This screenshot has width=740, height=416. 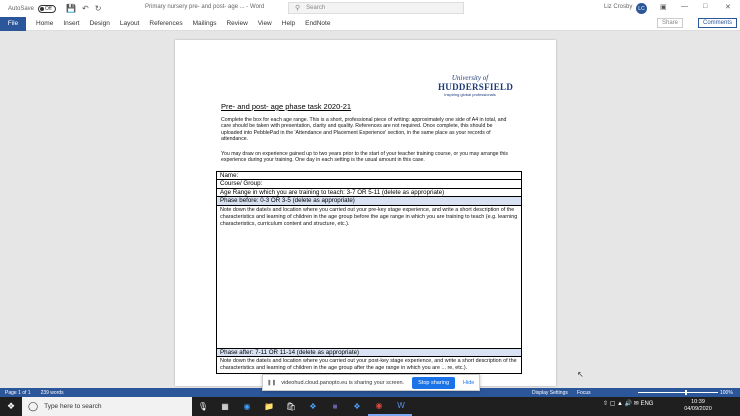 What do you see at coordinates (85, 8) in the screenshot?
I see `undo-icon: ↶` at bounding box center [85, 8].